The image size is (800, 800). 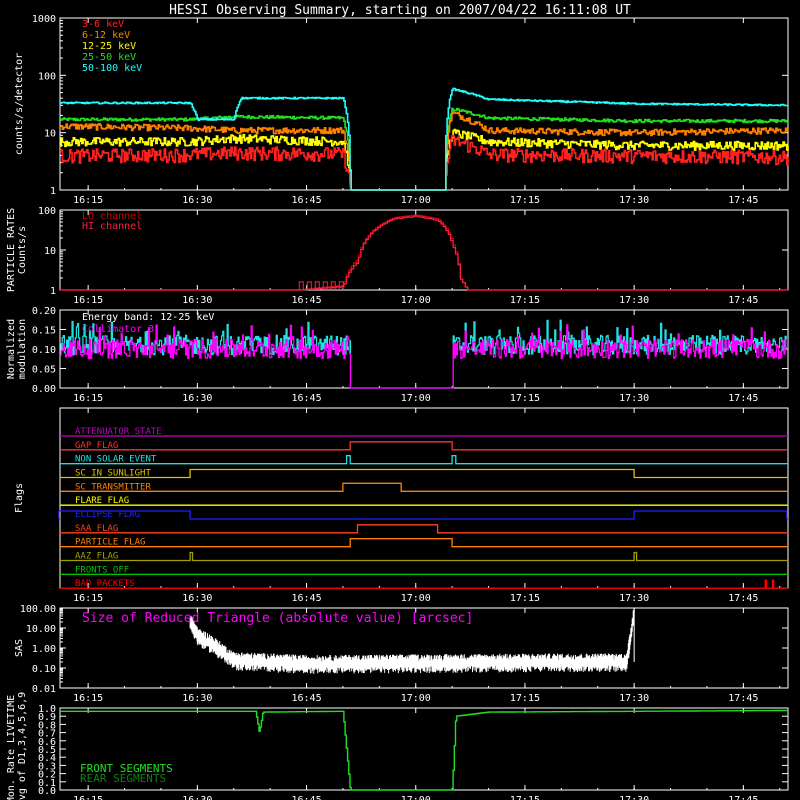 I want to click on flag-label: ATTENUATOR STATE, so click(x=118, y=432).